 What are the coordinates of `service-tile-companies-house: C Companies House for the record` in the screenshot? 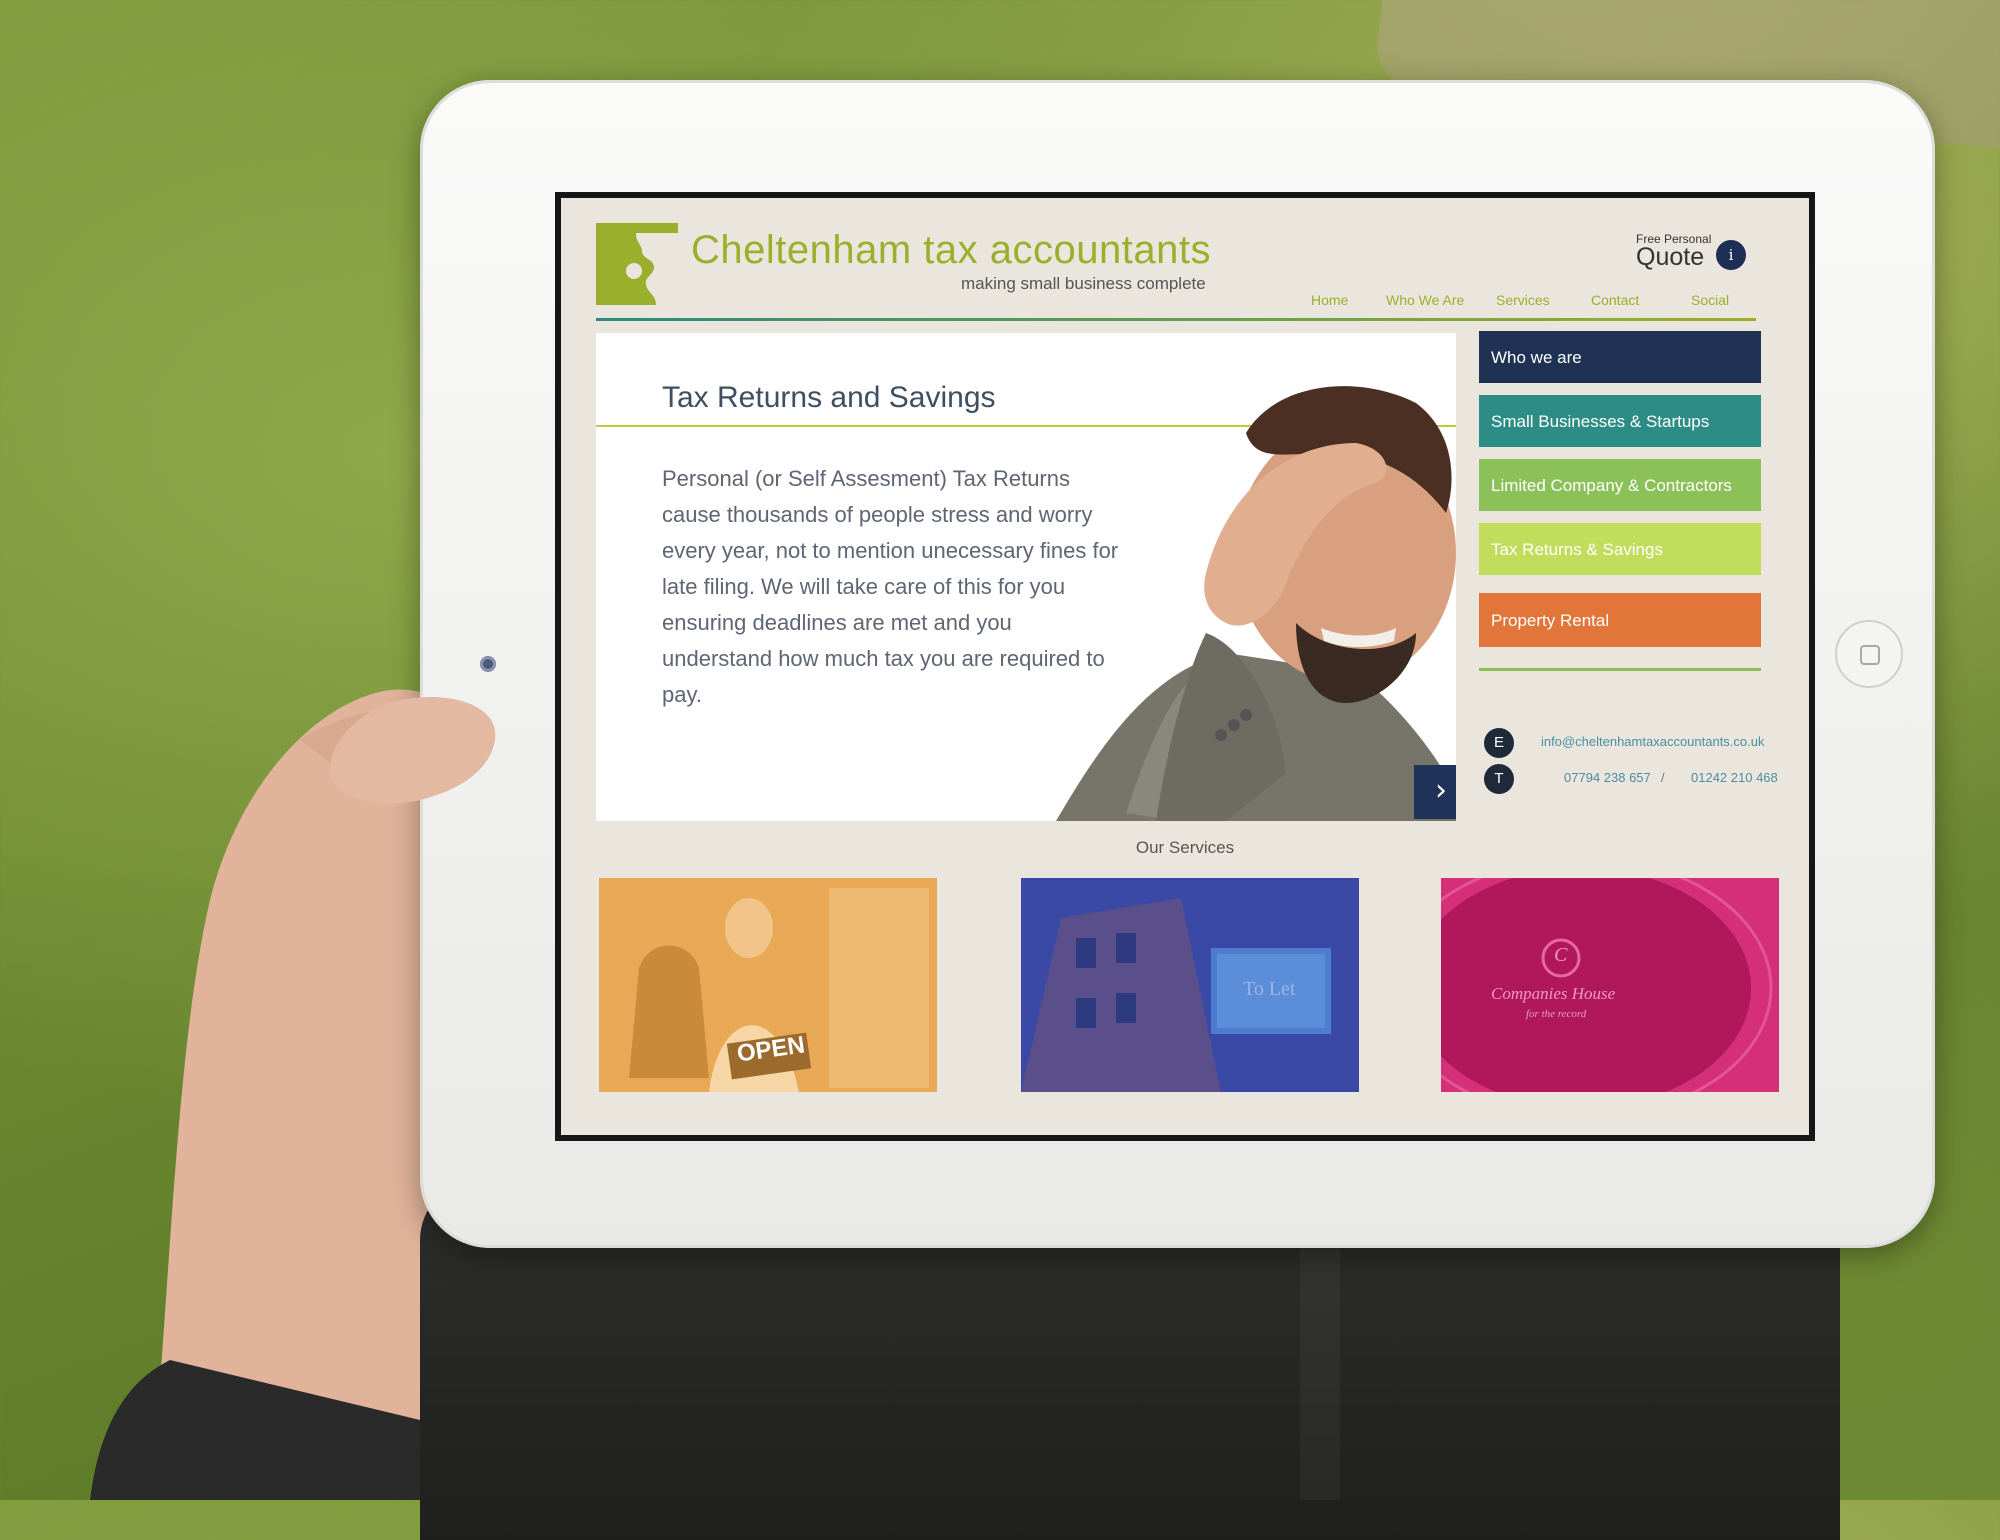 It's located at (1610, 985).